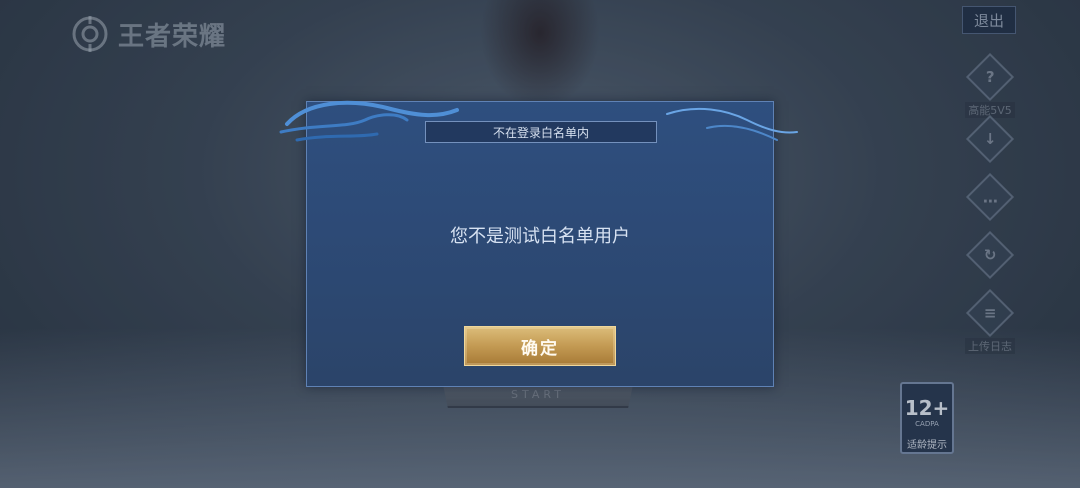 The height and width of the screenshot is (488, 1080). Describe the element at coordinates (541, 132) in the screenshot. I see `dialog-title: 不在登录白名单内` at that location.